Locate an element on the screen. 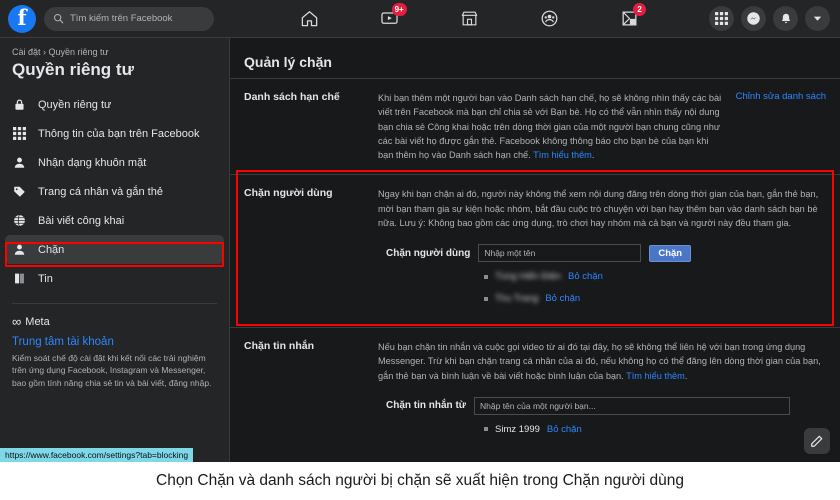 The image size is (840, 500). menu-grid-icon is located at coordinates (721, 18).